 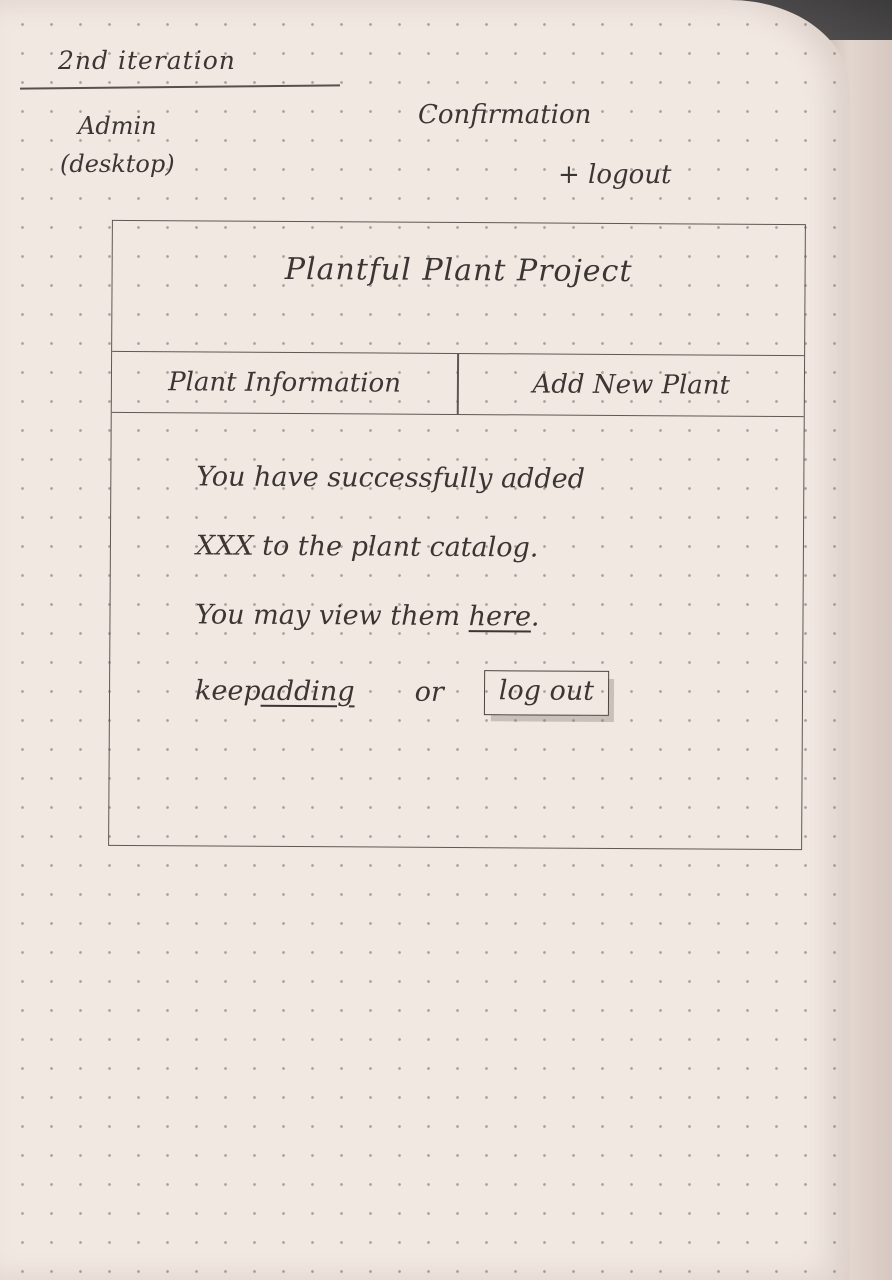 What do you see at coordinates (429, 692) in the screenshot?
I see `or-text: or` at bounding box center [429, 692].